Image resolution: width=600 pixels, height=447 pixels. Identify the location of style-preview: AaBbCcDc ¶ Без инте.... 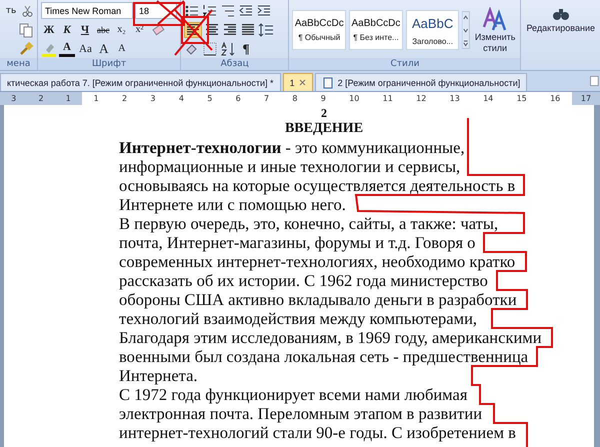
(376, 30).